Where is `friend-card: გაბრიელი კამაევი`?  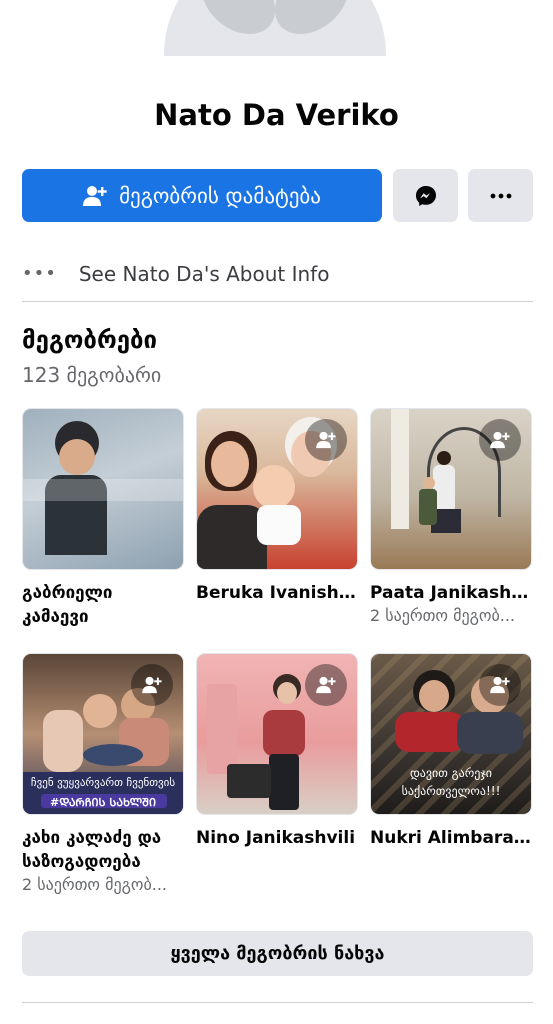
friend-card: გაბრიელი კამაევი is located at coordinates (103, 518).